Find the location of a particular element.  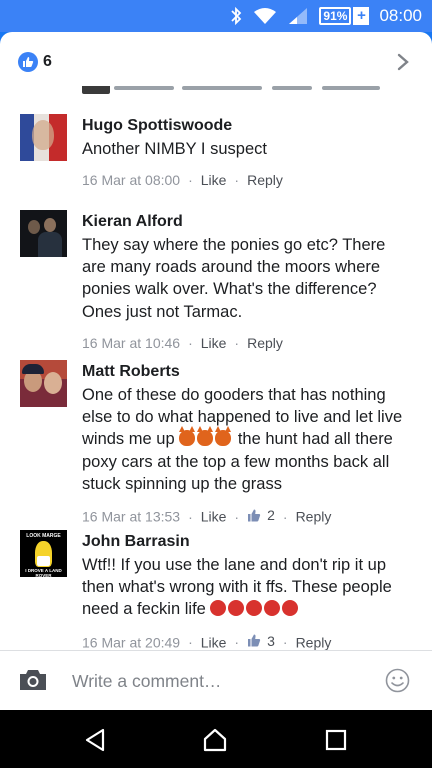

back-icon is located at coordinates (96, 740).